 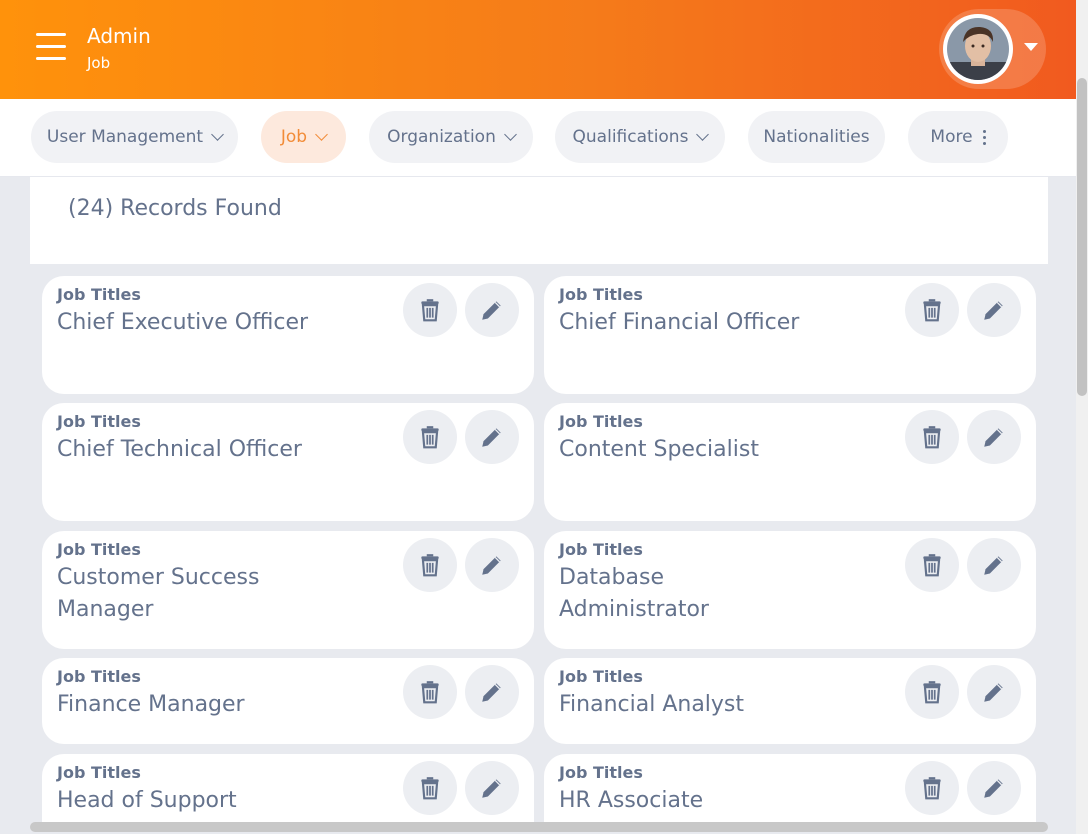 I want to click on job-title-value: Finance Manager, so click(x=151, y=704).